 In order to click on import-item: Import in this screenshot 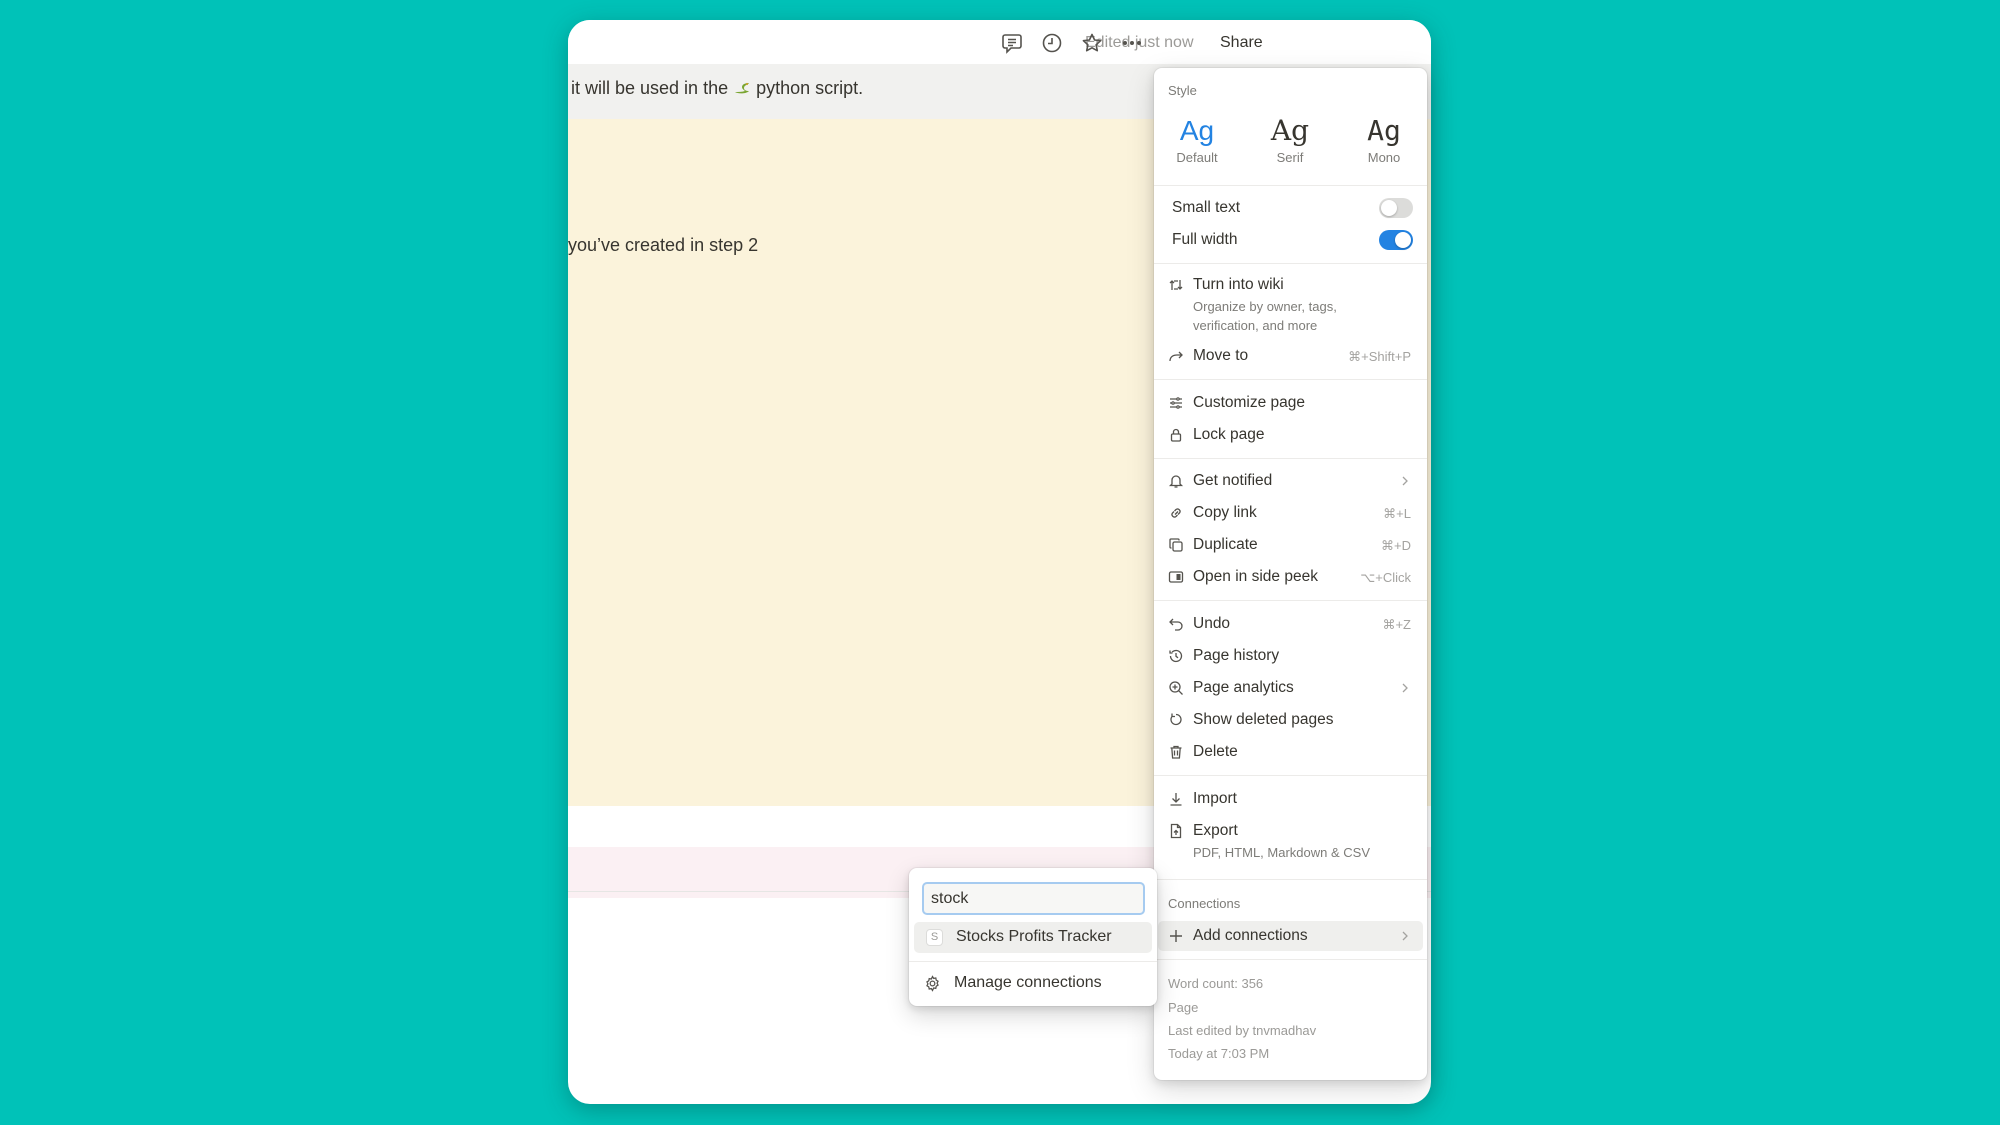, I will do `click(1290, 799)`.